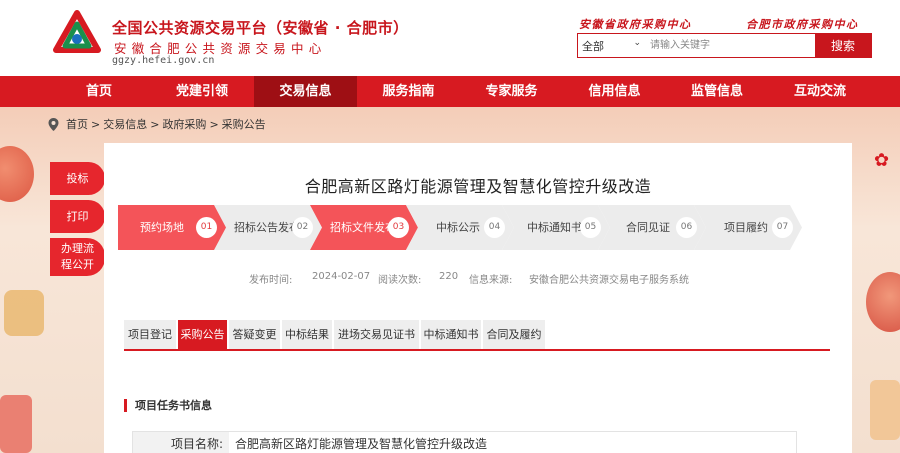 The height and width of the screenshot is (453, 900). I want to click on step-contract-witness: 合同见证 06, so click(652, 227).